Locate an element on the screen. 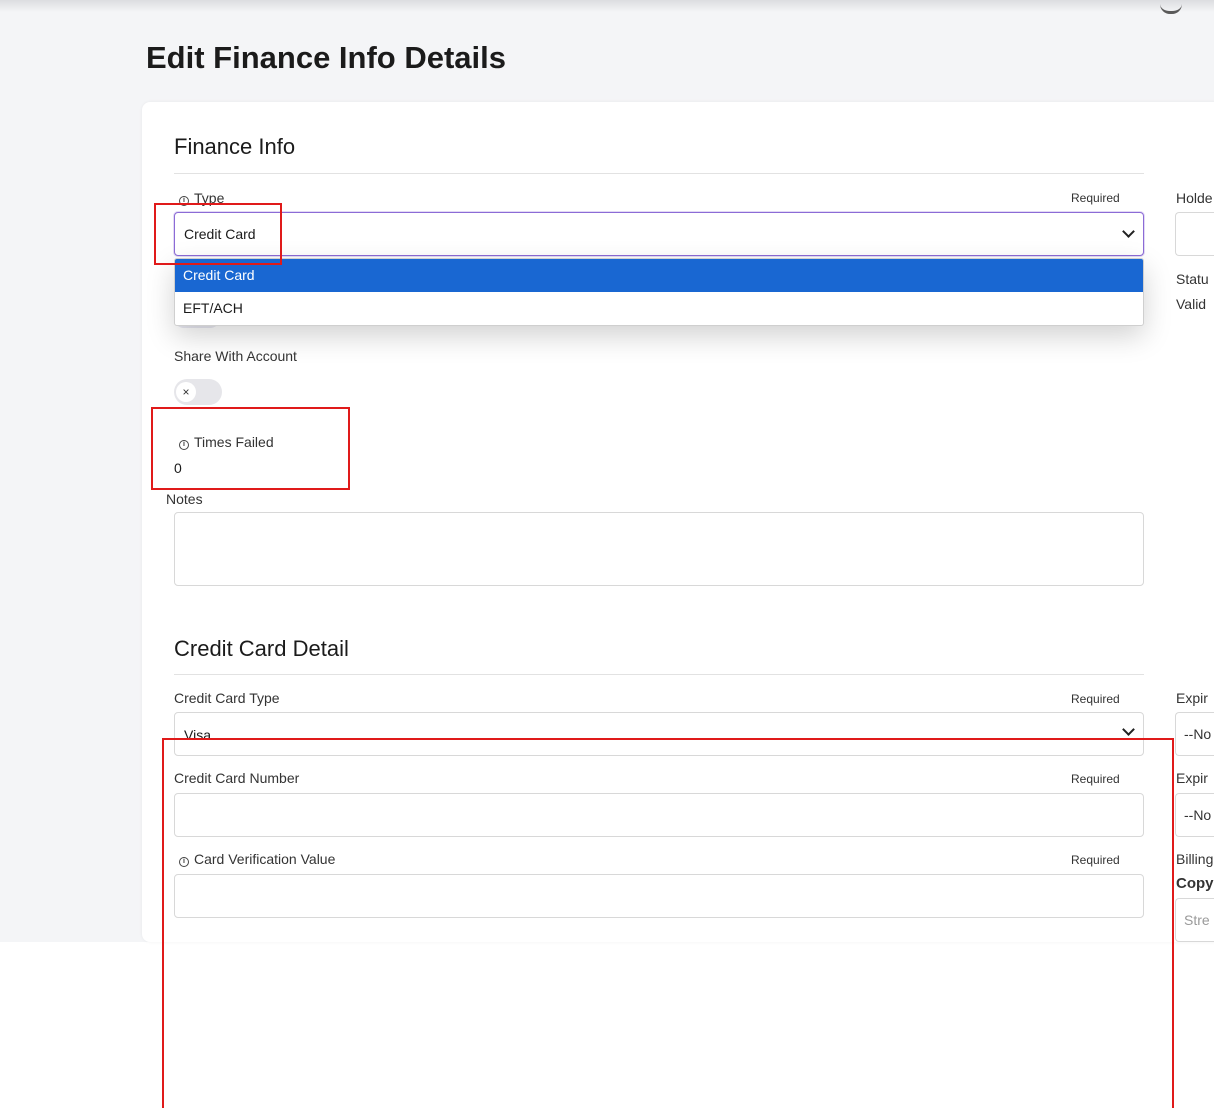 Image resolution: width=1214 pixels, height=1108 pixels. page-title: Edit Finance Info Details is located at coordinates (326, 57).